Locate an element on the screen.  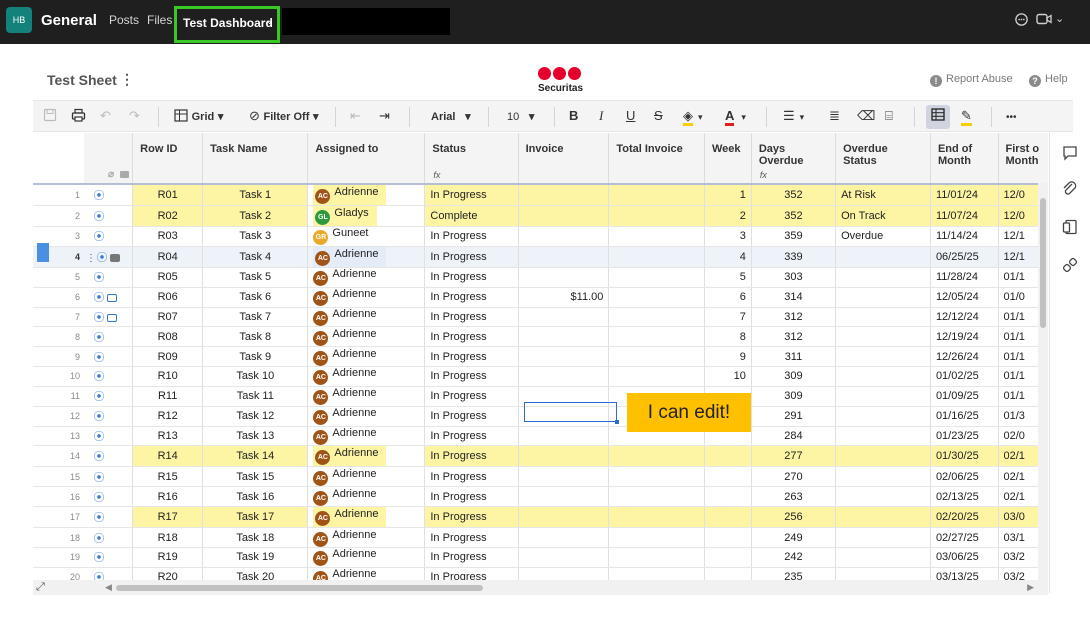
cell-end-of-month: 12/12/24 is located at coordinates (964, 317).